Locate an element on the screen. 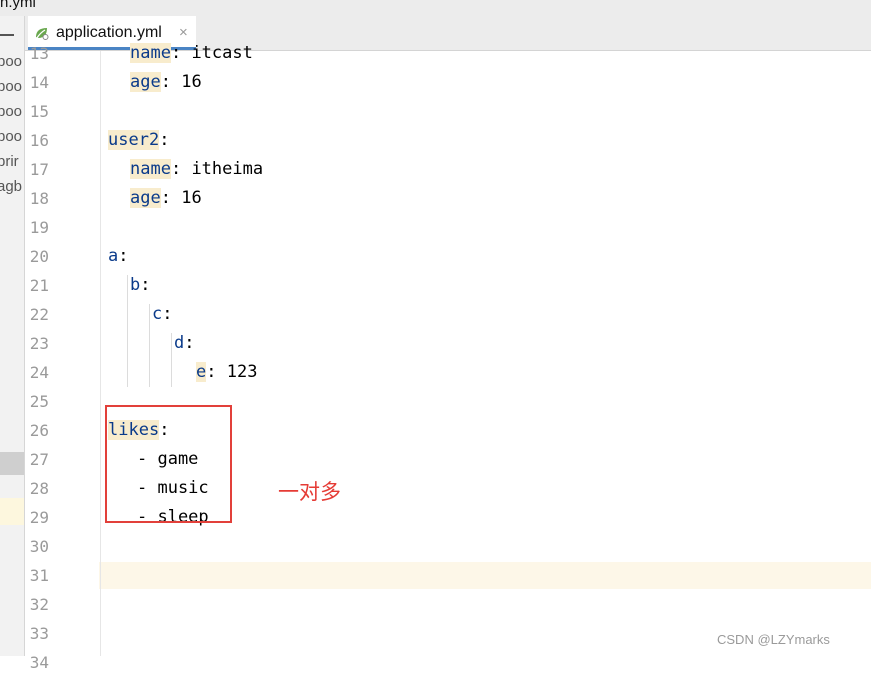 The image size is (871, 677). line-number: 23 is located at coordinates (39, 343).